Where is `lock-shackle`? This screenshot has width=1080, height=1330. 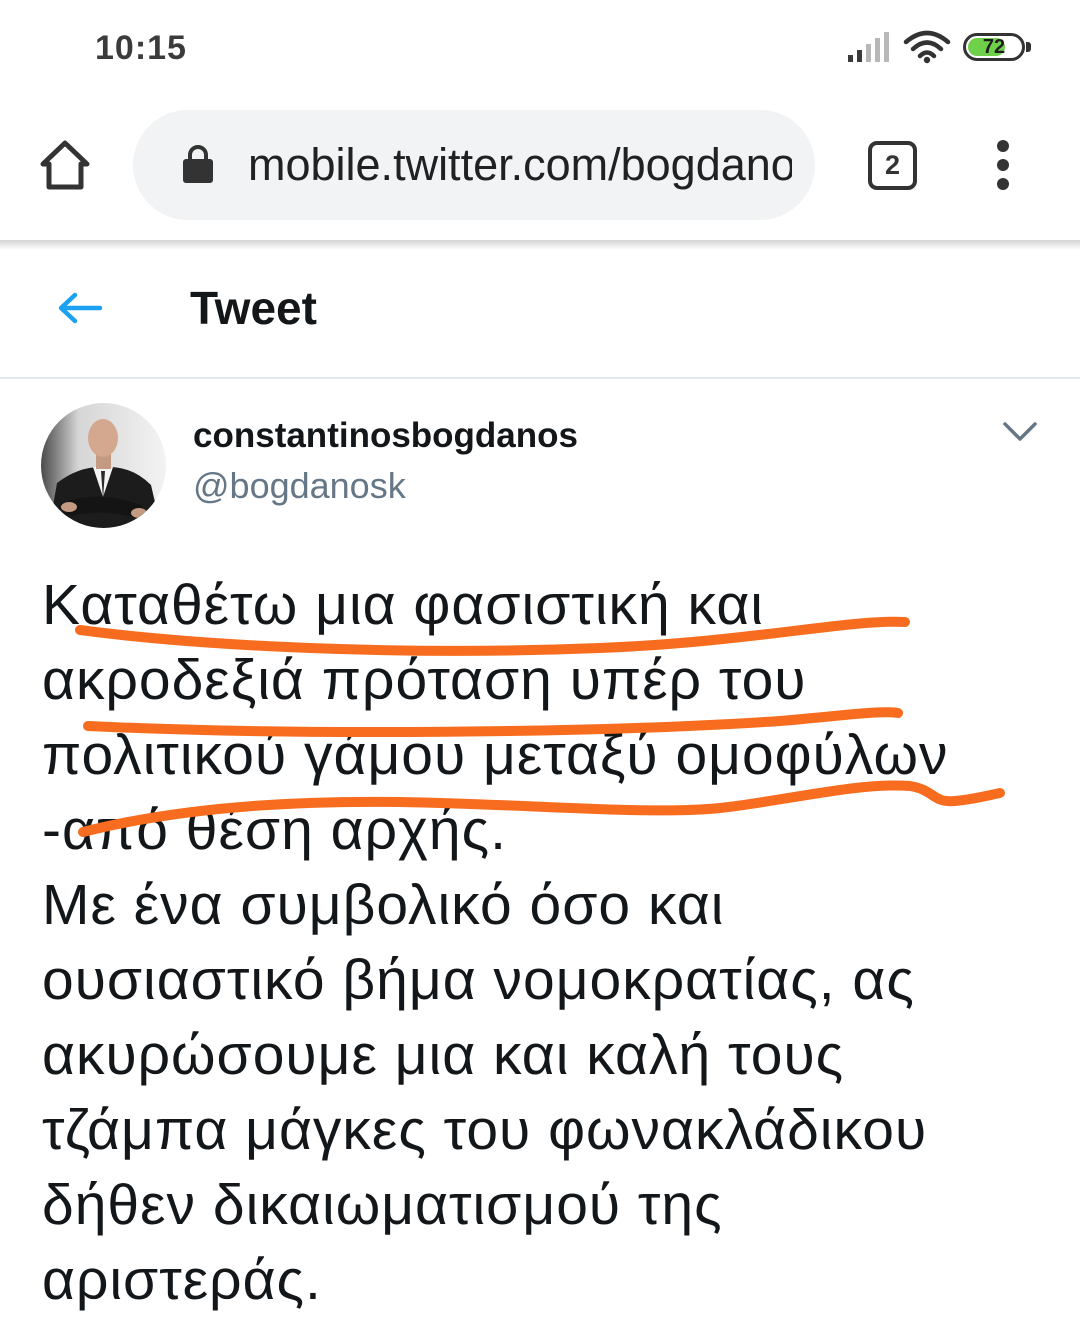 lock-shackle is located at coordinates (198, 153).